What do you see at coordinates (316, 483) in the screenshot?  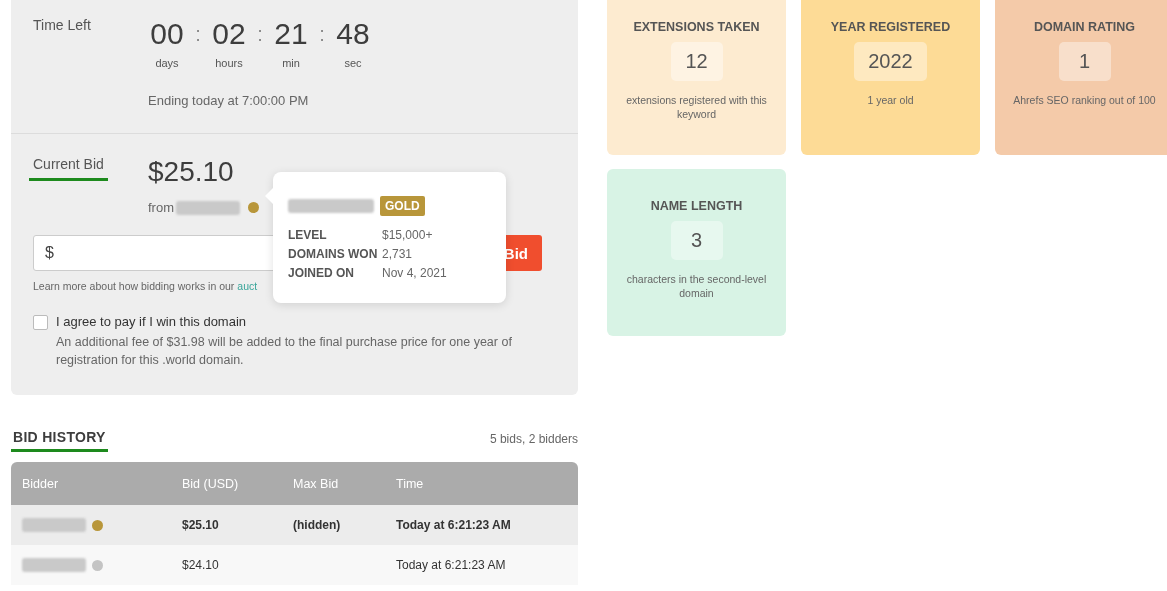 I see `column-header: Max Bid` at bounding box center [316, 483].